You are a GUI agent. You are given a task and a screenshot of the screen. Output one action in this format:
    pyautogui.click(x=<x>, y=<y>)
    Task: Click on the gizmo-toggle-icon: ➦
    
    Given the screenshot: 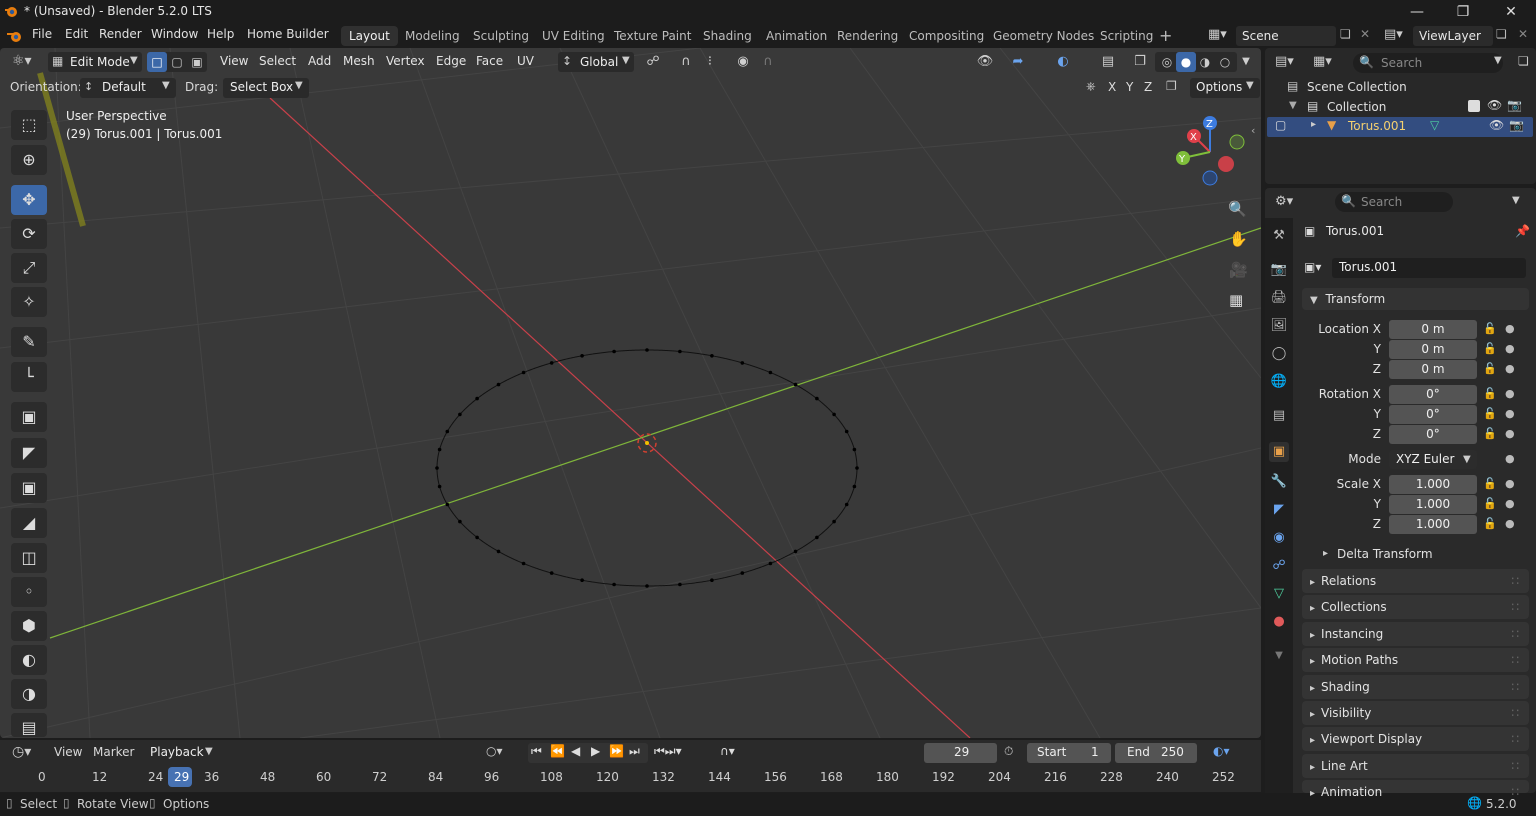 What is the action you would take?
    pyautogui.click(x=1018, y=62)
    